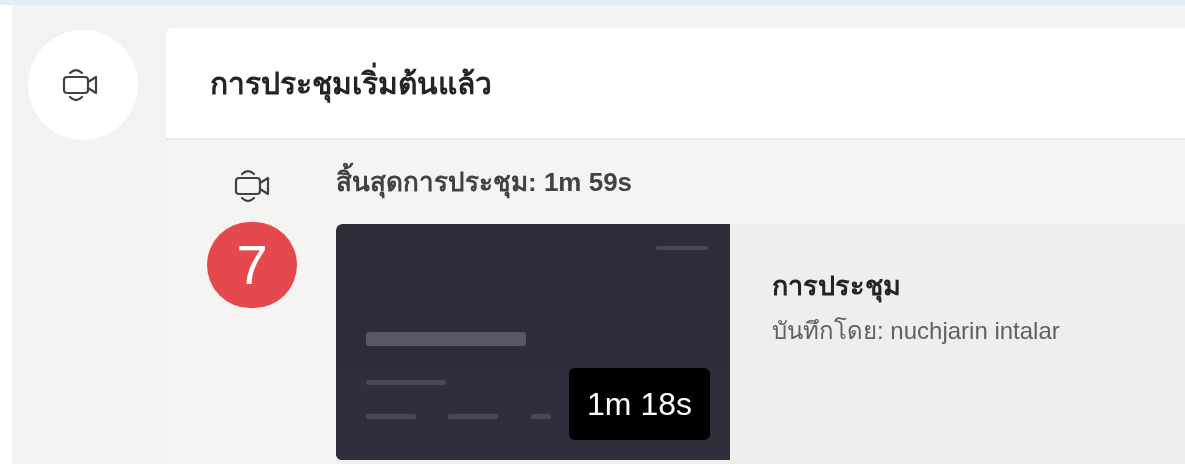  Describe the element at coordinates (837, 287) in the screenshot. I see `recording-title: การประชุม` at that location.